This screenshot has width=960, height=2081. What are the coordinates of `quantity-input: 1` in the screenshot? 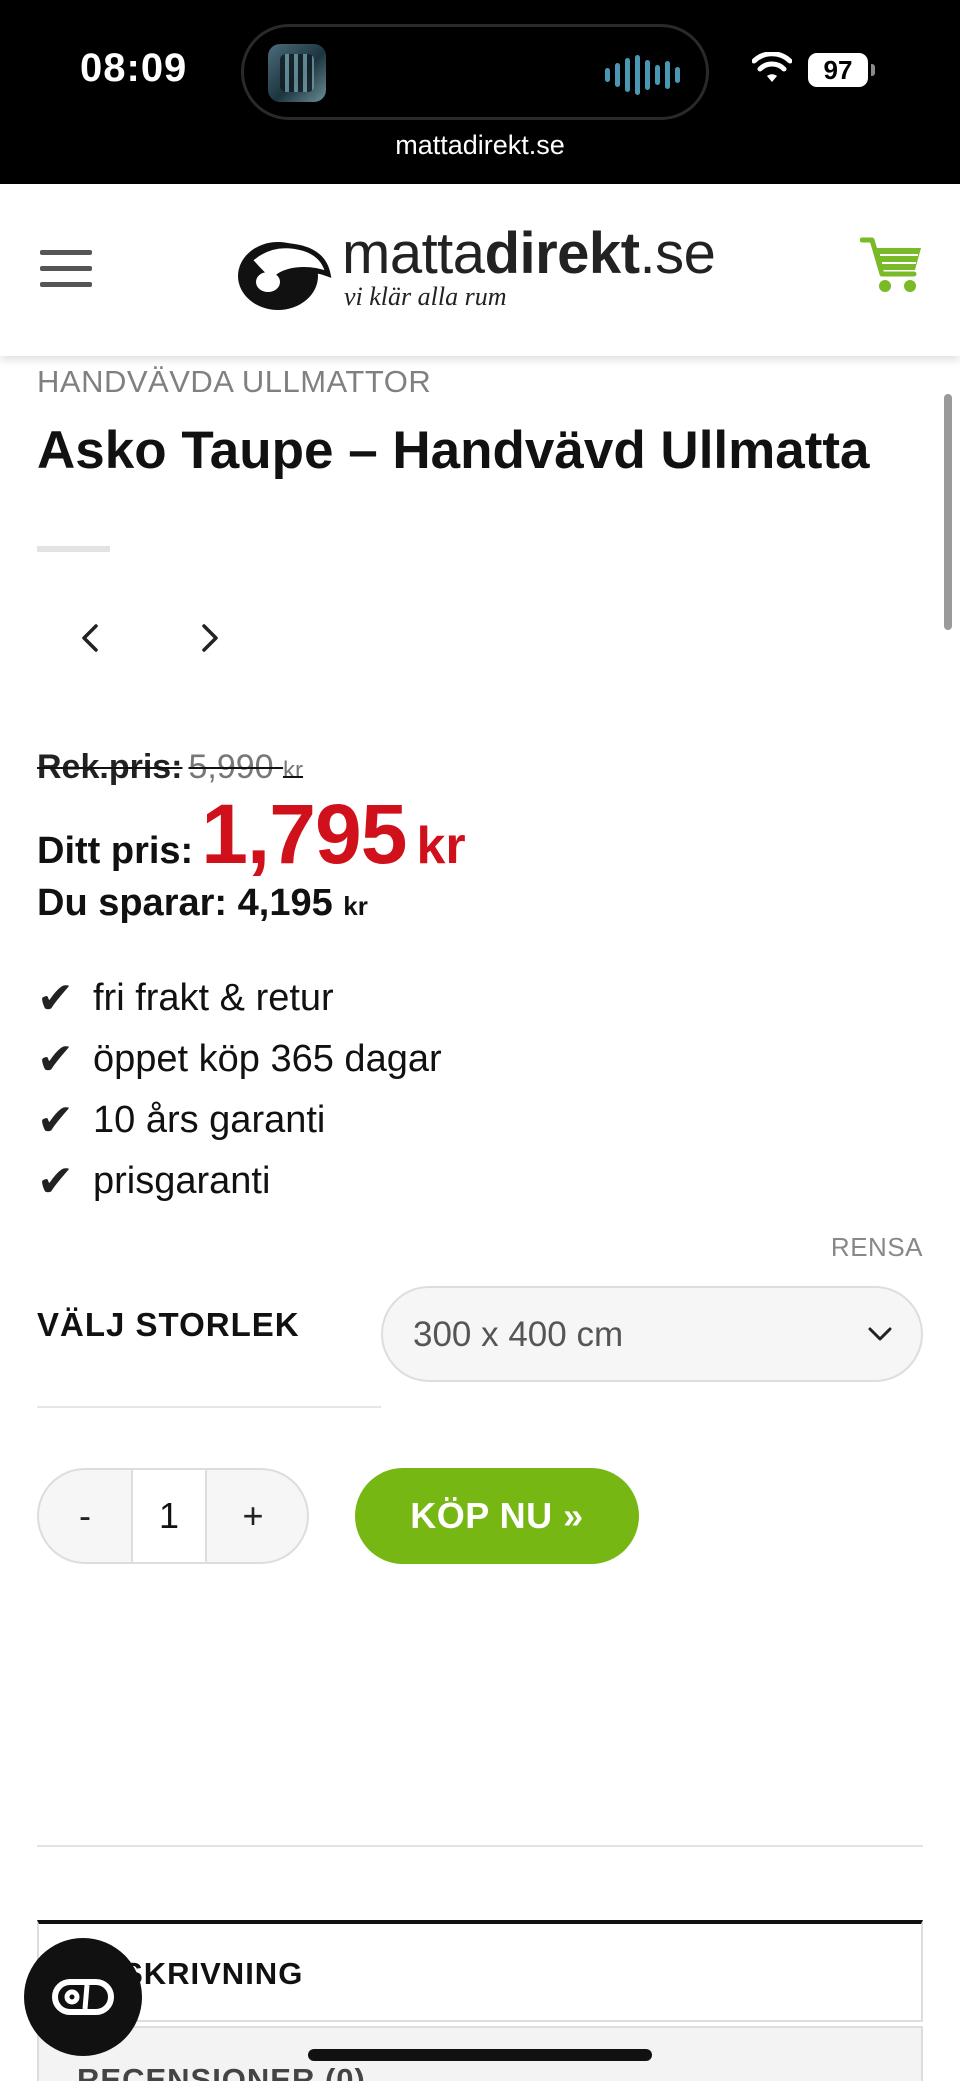 It's located at (169, 1516).